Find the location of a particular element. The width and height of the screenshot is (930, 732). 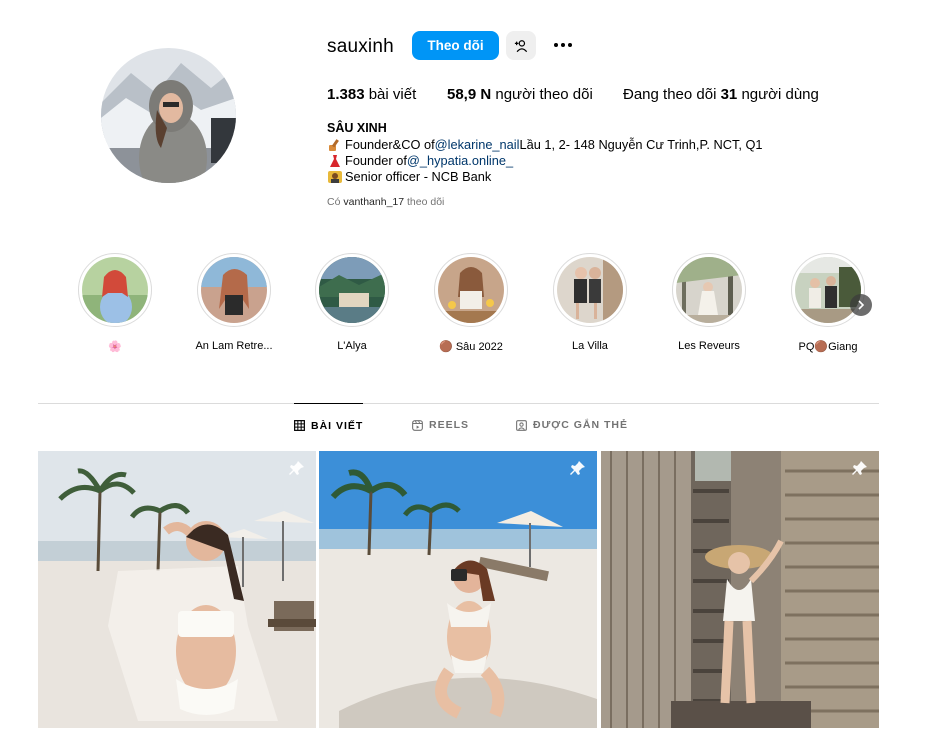

follow-button: Theo dõi is located at coordinates (455, 45).